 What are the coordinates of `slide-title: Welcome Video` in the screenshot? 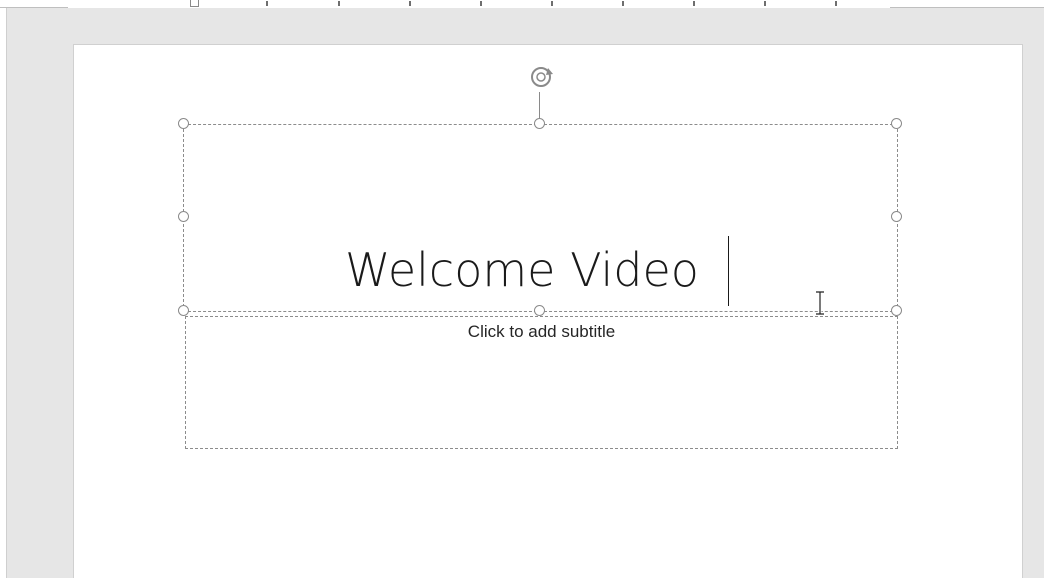 It's located at (522, 270).